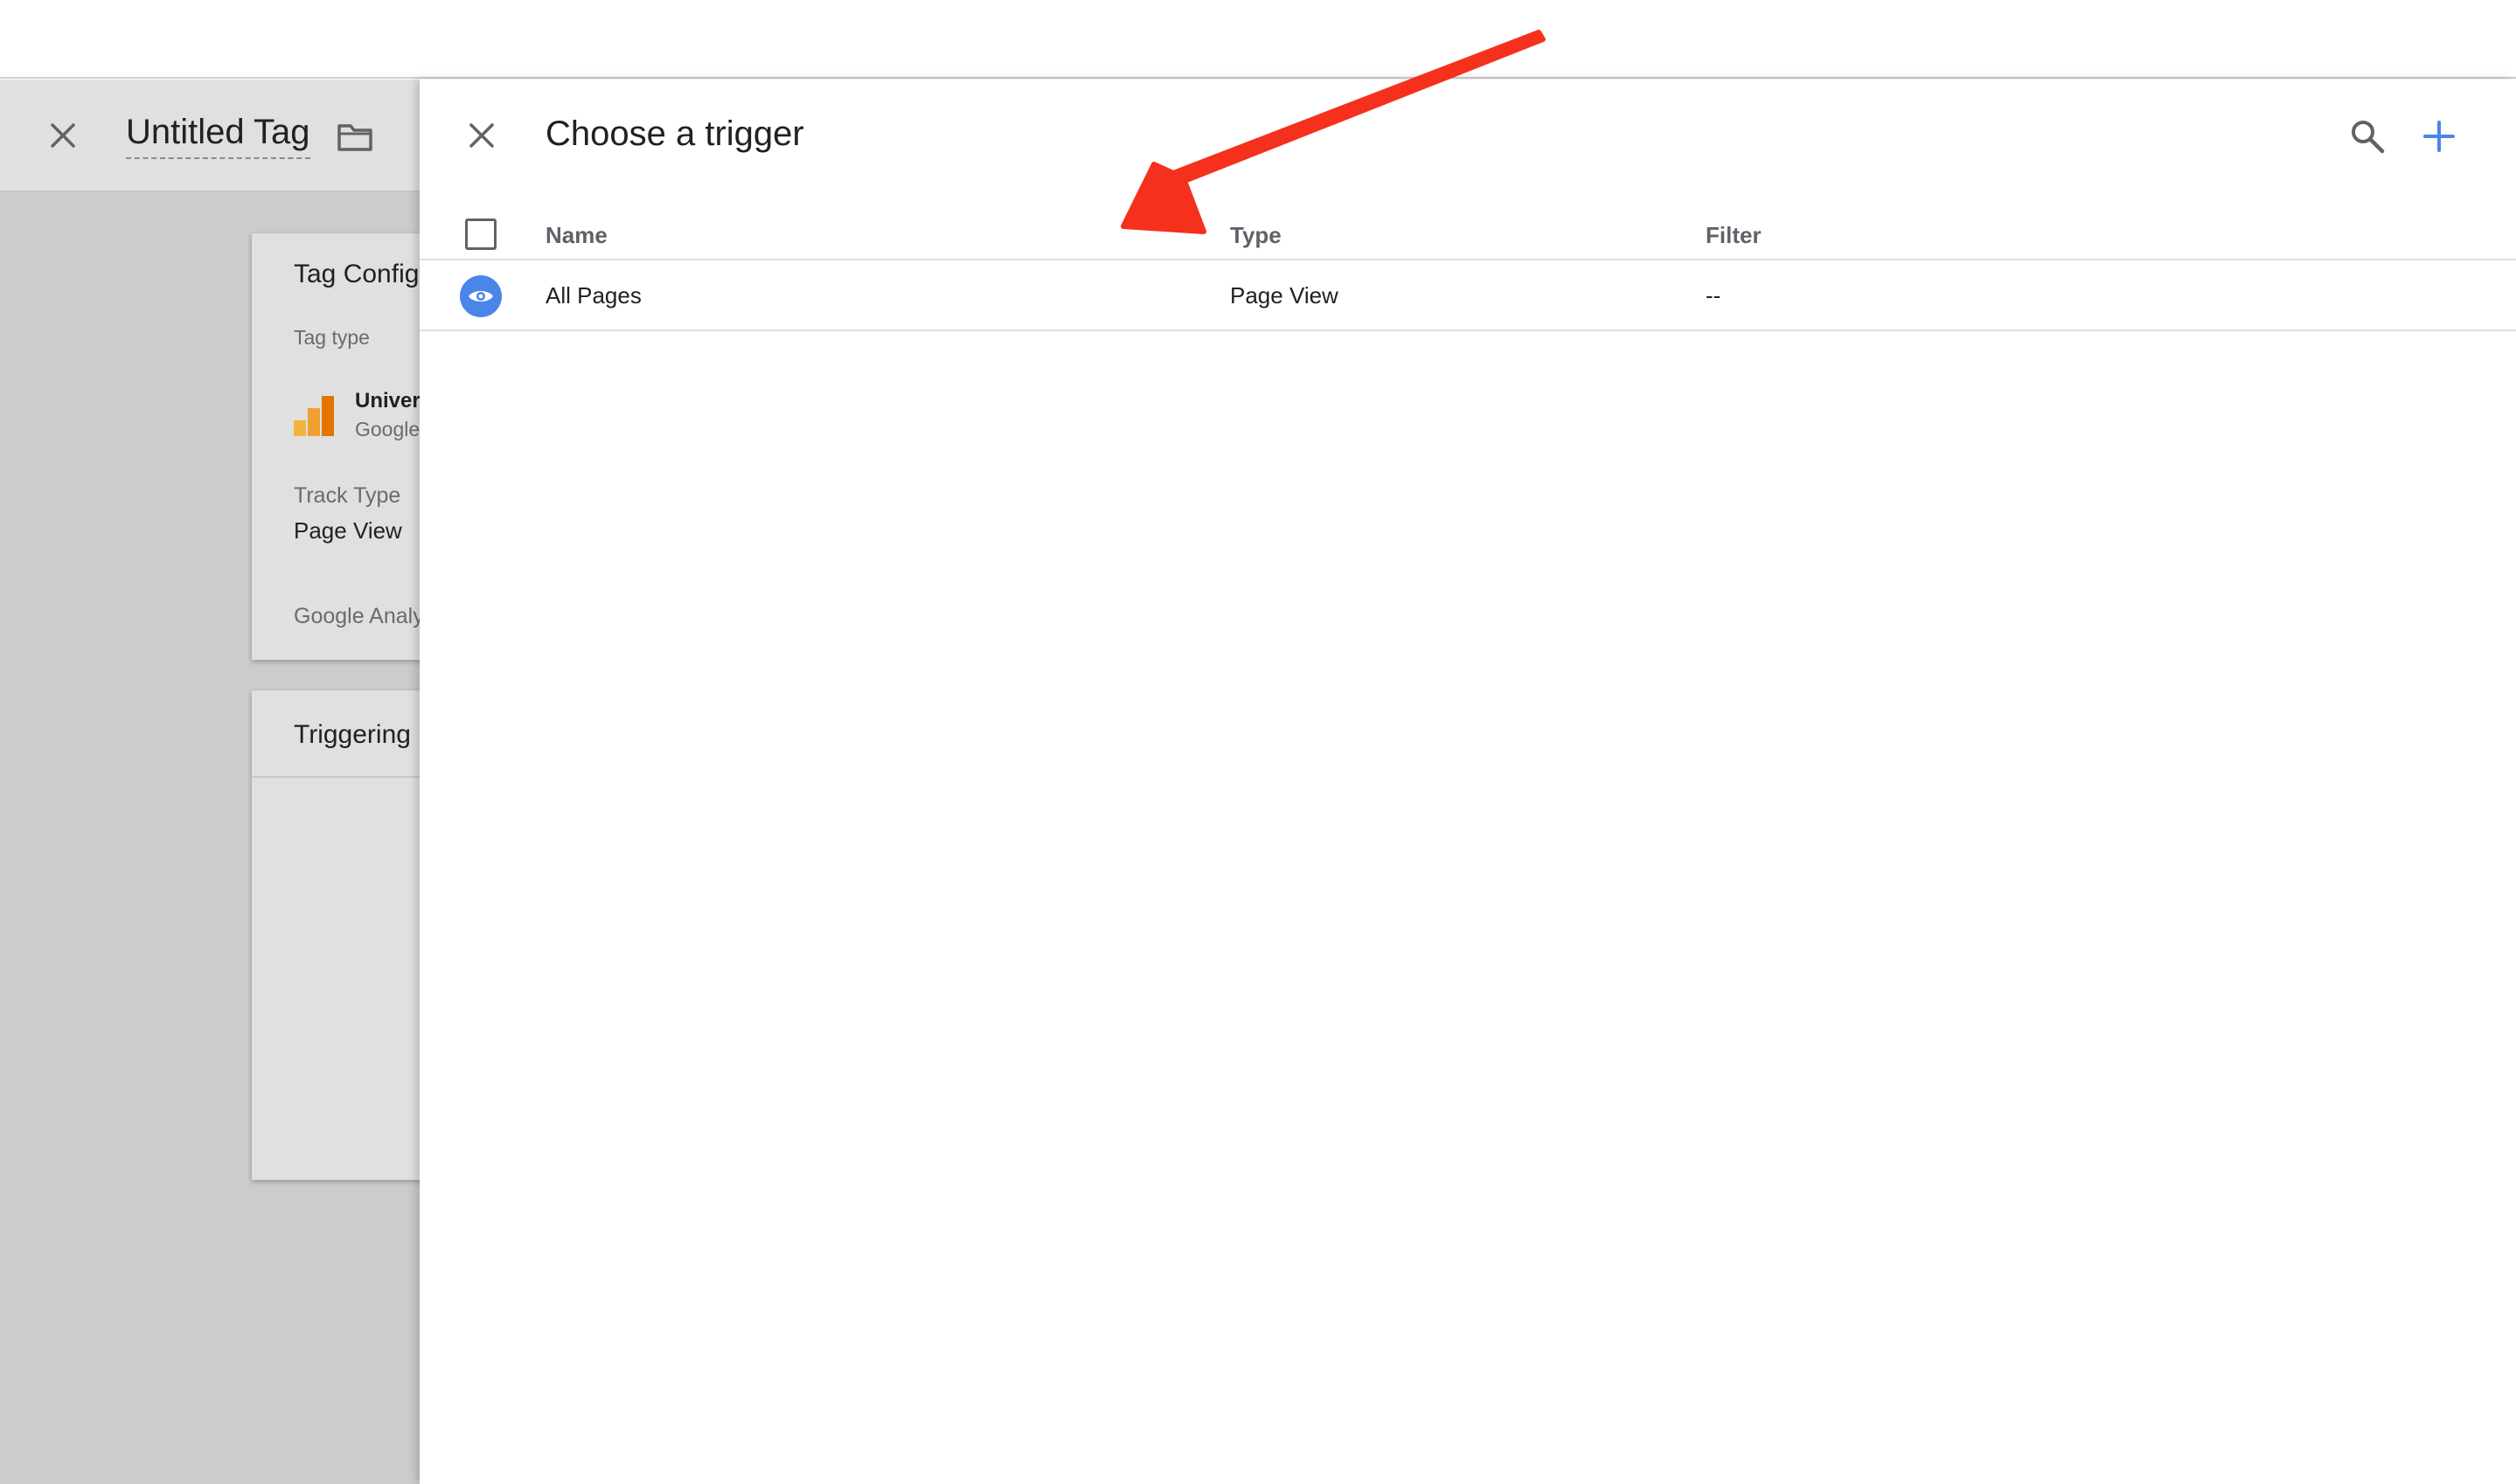 This screenshot has width=2516, height=1484. What do you see at coordinates (357, 274) in the screenshot?
I see `card-title: Tag Config` at bounding box center [357, 274].